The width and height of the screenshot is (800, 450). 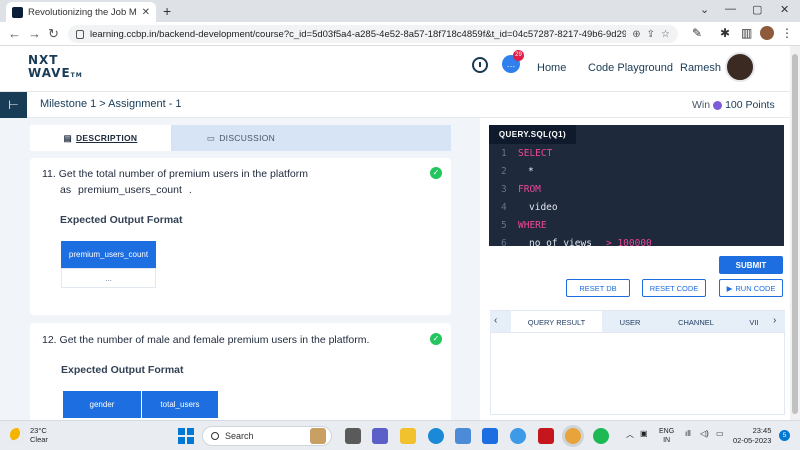 I want to click on close-window-button: ✕, so click(x=784, y=9).